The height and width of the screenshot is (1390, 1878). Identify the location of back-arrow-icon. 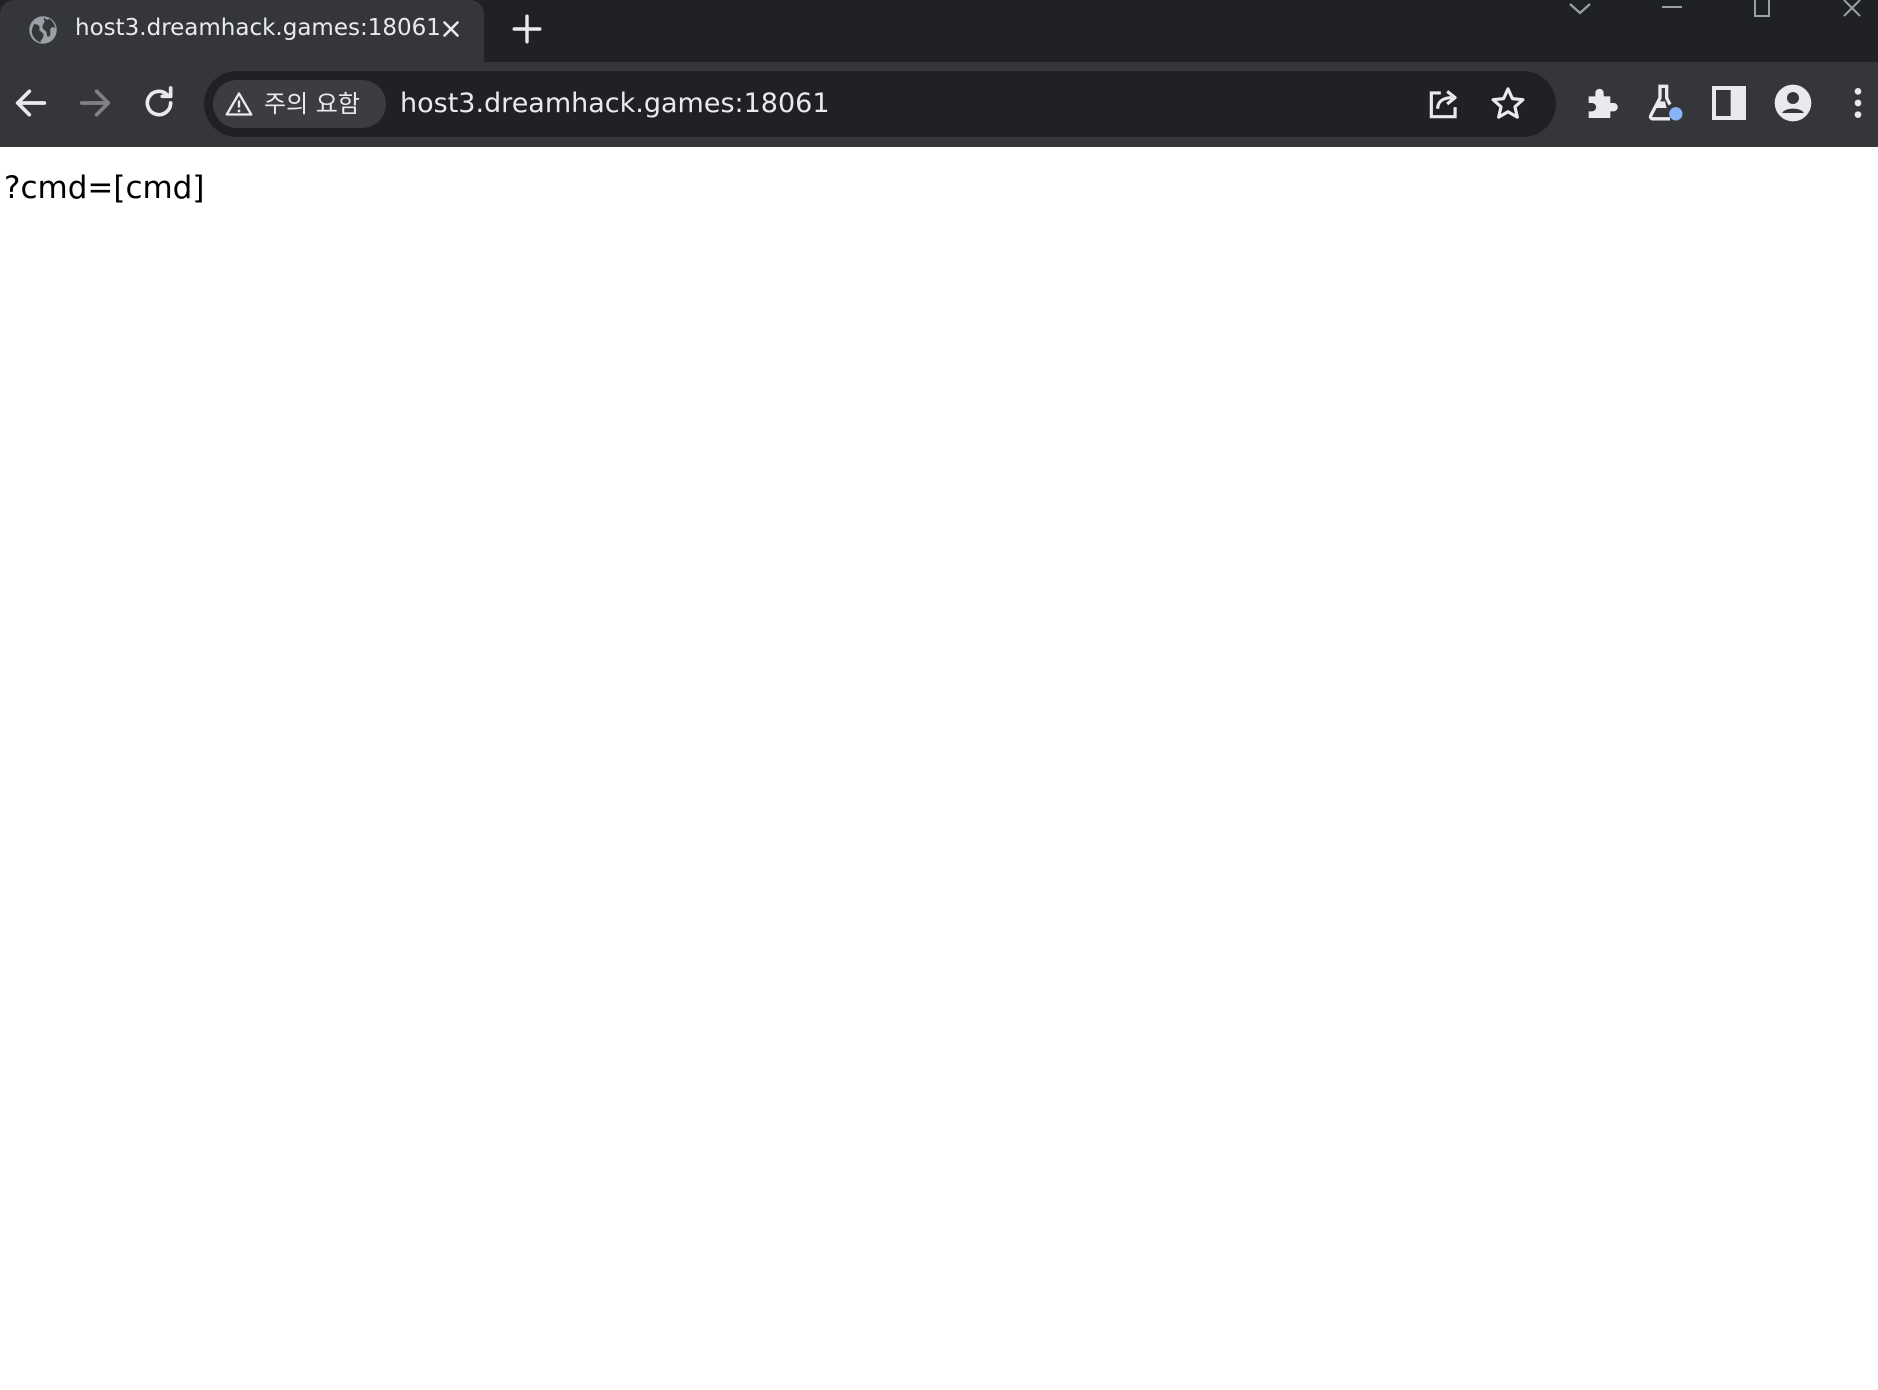
(31, 103).